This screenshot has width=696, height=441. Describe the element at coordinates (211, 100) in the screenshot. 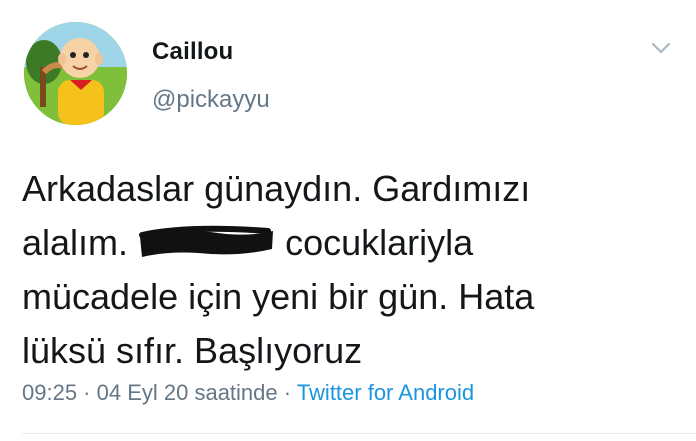

I see `user-handle: @pickayyu` at that location.